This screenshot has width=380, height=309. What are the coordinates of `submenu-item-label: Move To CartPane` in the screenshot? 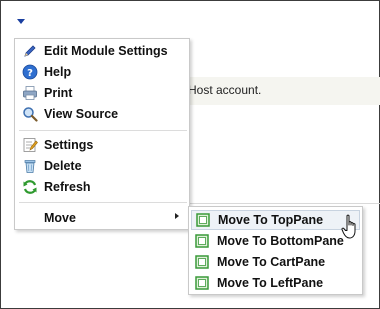 It's located at (271, 262).